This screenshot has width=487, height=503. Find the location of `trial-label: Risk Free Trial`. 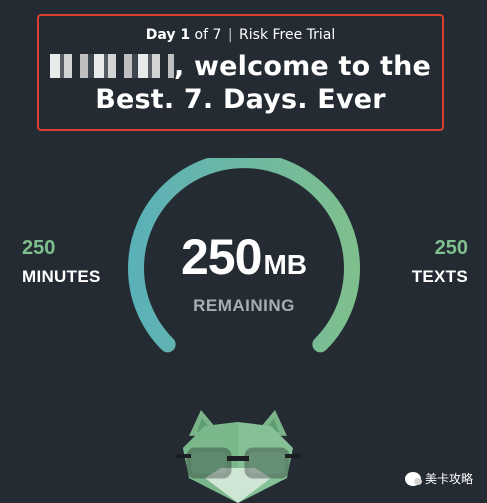

trial-label: Risk Free Trial is located at coordinates (287, 35).